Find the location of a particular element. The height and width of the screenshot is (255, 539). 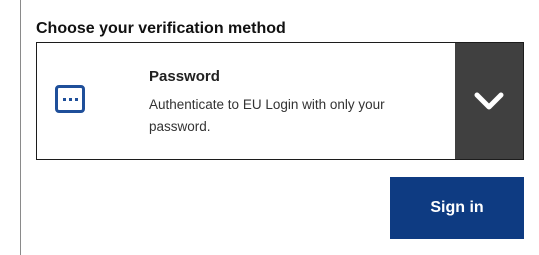

chevron-down-icon is located at coordinates (489, 101).